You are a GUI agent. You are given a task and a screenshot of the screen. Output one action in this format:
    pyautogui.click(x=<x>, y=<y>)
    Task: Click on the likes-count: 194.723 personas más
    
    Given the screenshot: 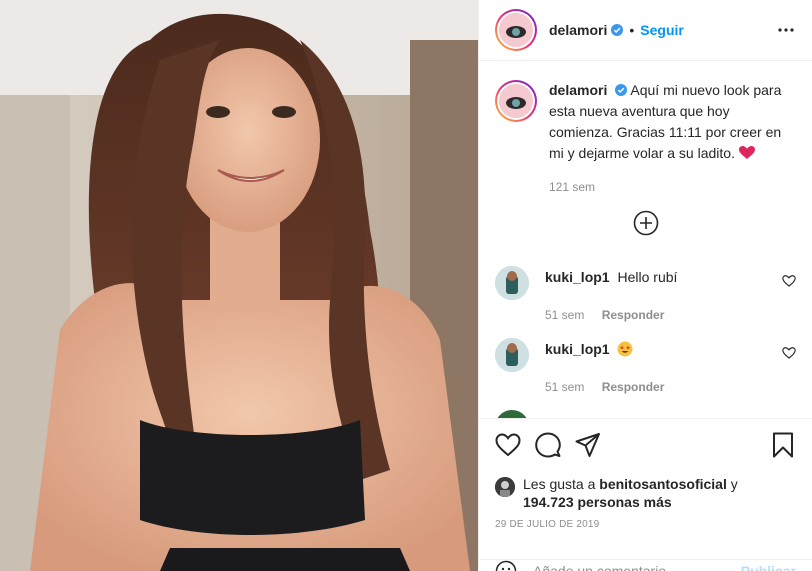 What is the action you would take?
    pyautogui.click(x=597, y=502)
    